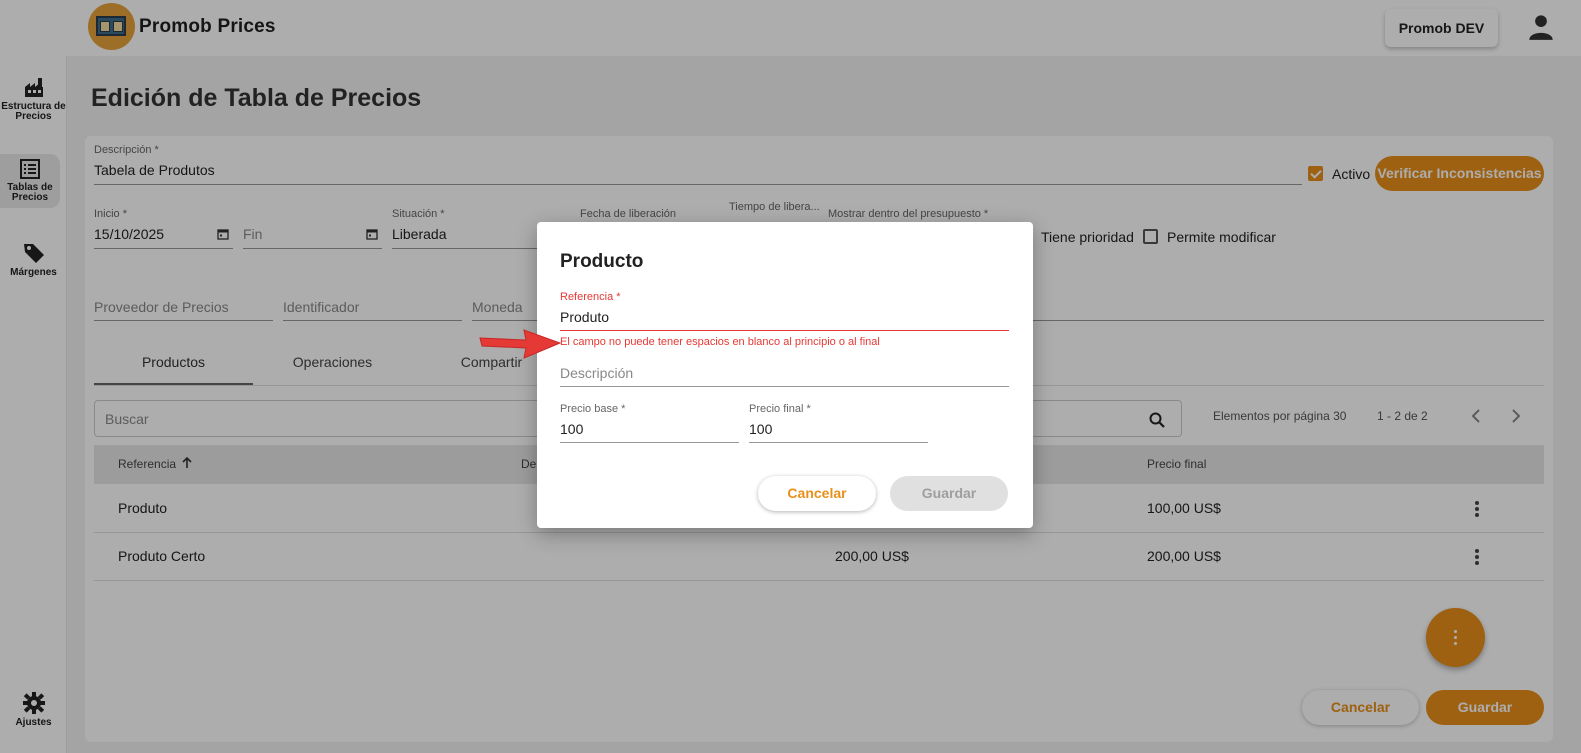 Image resolution: width=1581 pixels, height=753 pixels. I want to click on precio-base-label: Precio base *, so click(593, 409).